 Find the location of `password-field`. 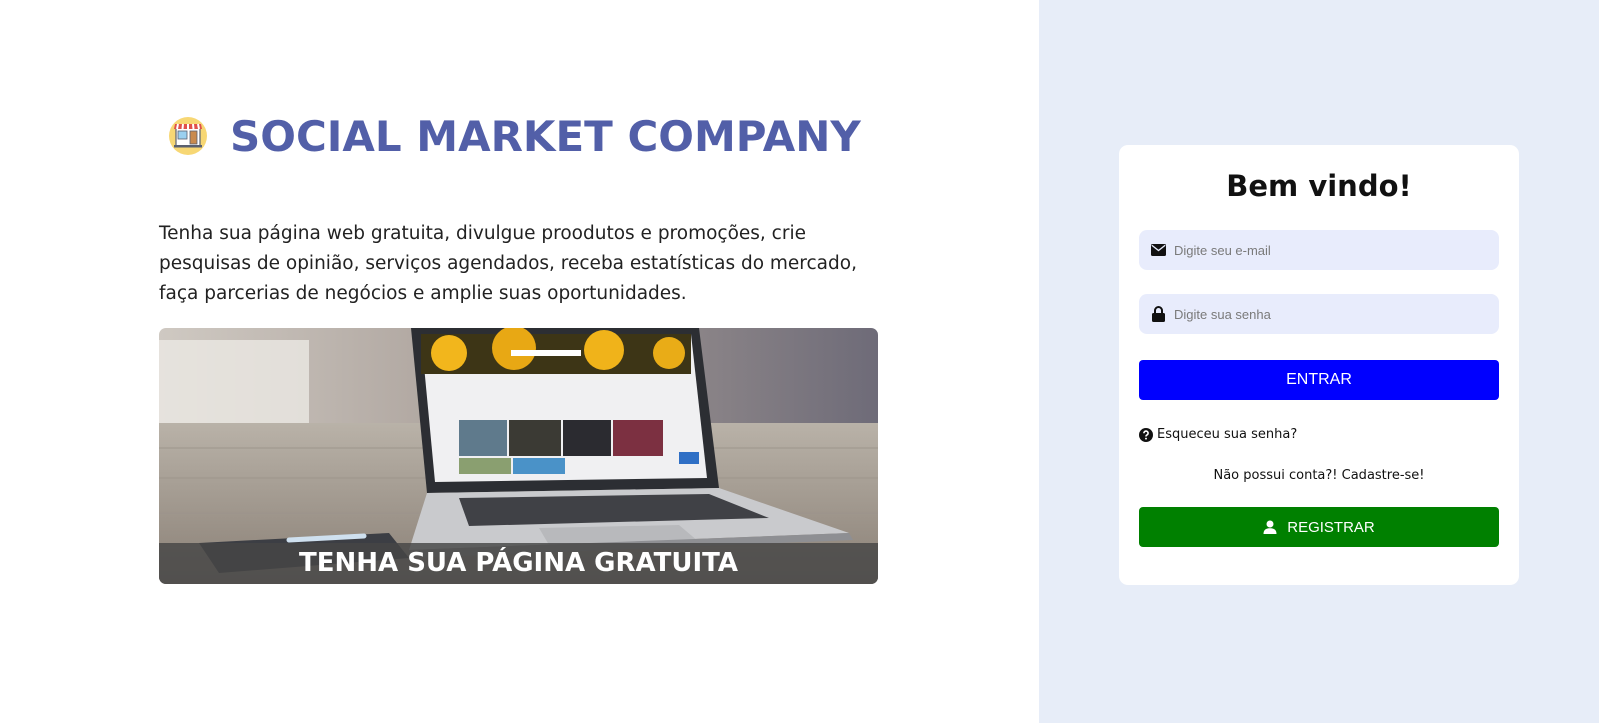

password-field is located at coordinates (1319, 314).